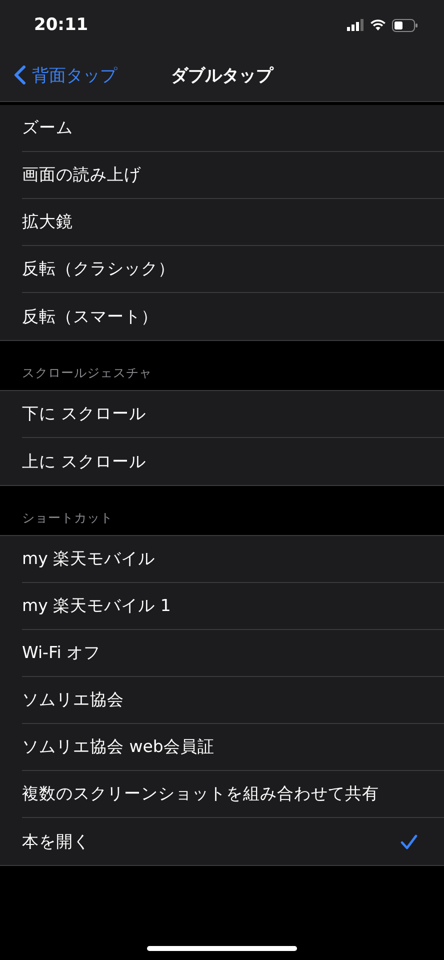 Image resolution: width=444 pixels, height=960 pixels. Describe the element at coordinates (233, 222) in the screenshot. I see `list-item: 拡大鏡` at that location.